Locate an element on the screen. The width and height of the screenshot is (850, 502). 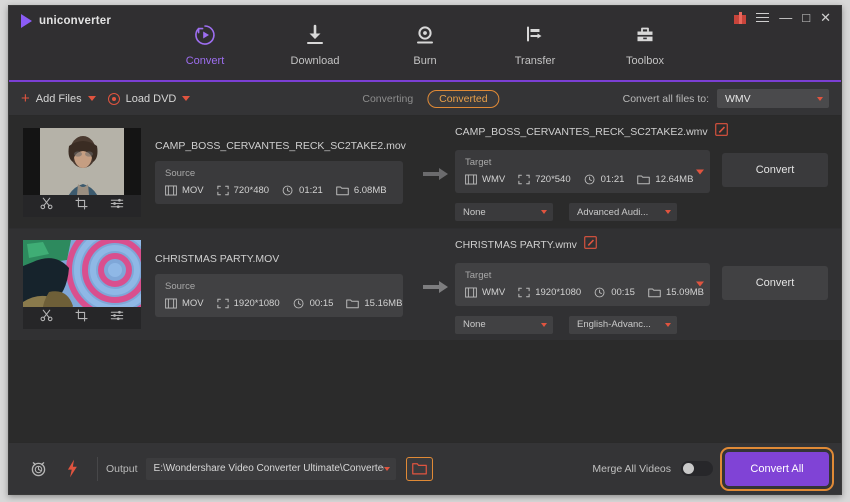
source-size-value: 15.16MB is located at coordinates (383, 303).